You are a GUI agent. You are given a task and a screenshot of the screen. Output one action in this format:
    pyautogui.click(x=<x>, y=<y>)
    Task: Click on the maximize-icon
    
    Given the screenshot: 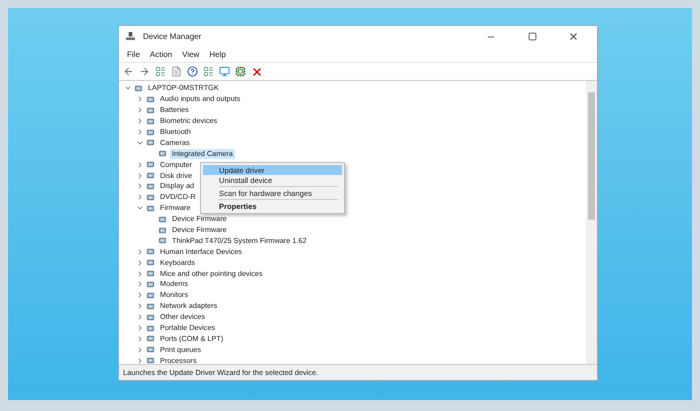 What is the action you would take?
    pyautogui.click(x=532, y=36)
    